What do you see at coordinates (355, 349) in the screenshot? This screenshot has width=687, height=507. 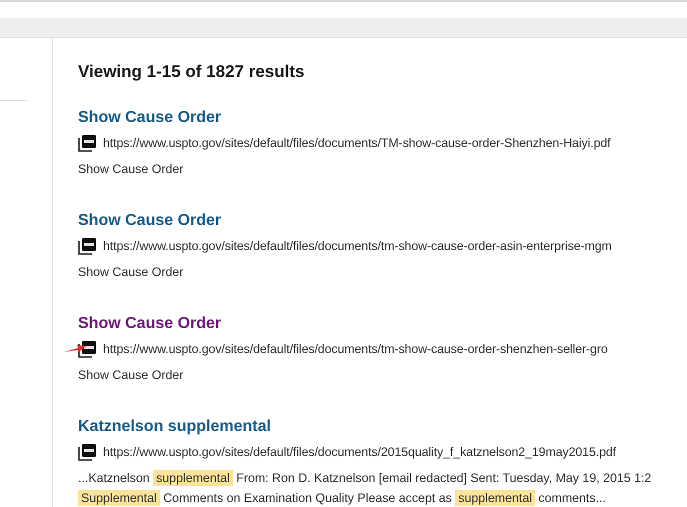 I see `result-url: https://www.uspto.gov/sites/default/files/documents/tm-show-cause-order-shenzhen-seller-gro` at bounding box center [355, 349].